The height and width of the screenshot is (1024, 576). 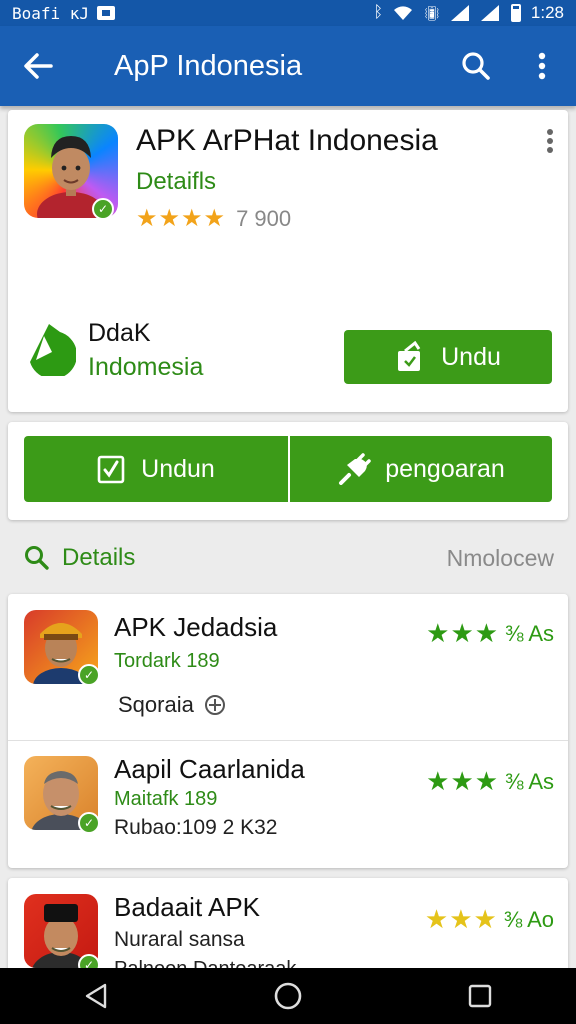 What do you see at coordinates (459, 13) in the screenshot?
I see `signal-icon` at bounding box center [459, 13].